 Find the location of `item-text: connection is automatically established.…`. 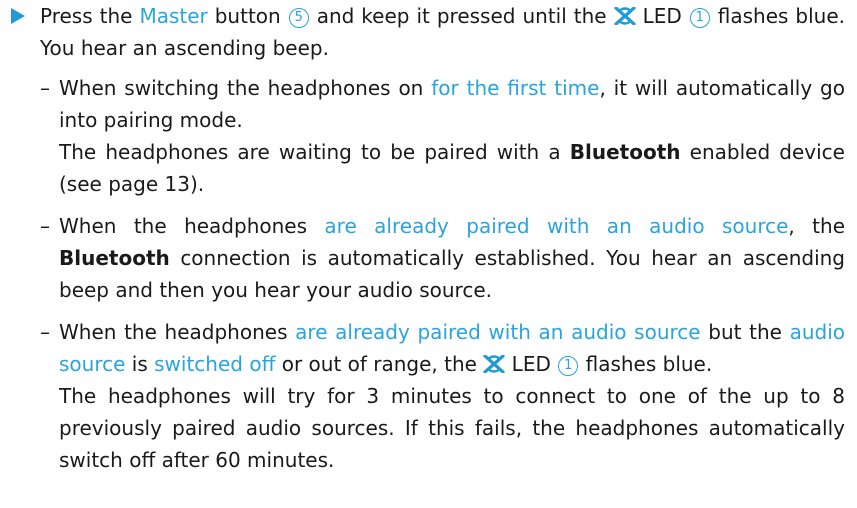

item-text: connection is automatically established.… is located at coordinates (452, 274).